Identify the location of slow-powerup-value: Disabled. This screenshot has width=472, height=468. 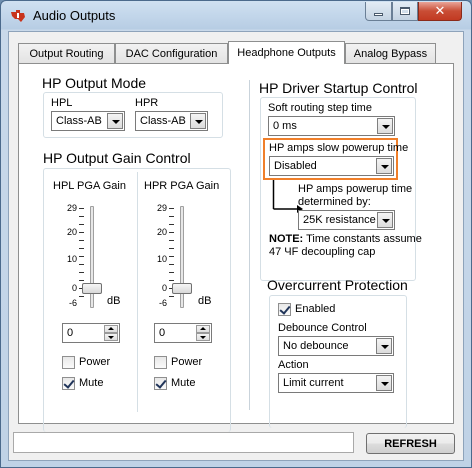
(295, 166).